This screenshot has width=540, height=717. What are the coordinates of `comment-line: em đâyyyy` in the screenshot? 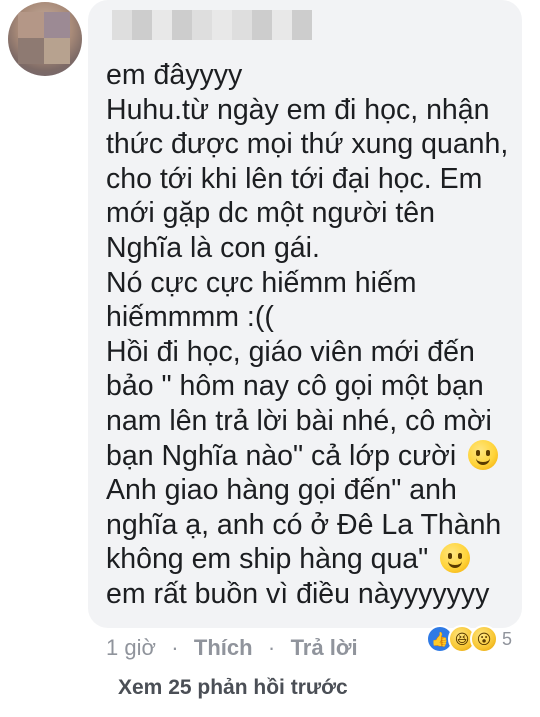 It's located at (174, 75).